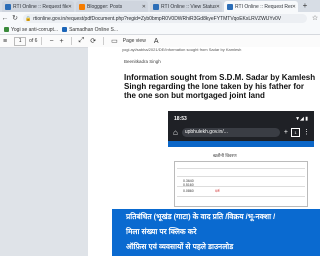  Describe the element at coordinates (51, 41) in the screenshot. I see `zoom-out-icon: −` at that location.